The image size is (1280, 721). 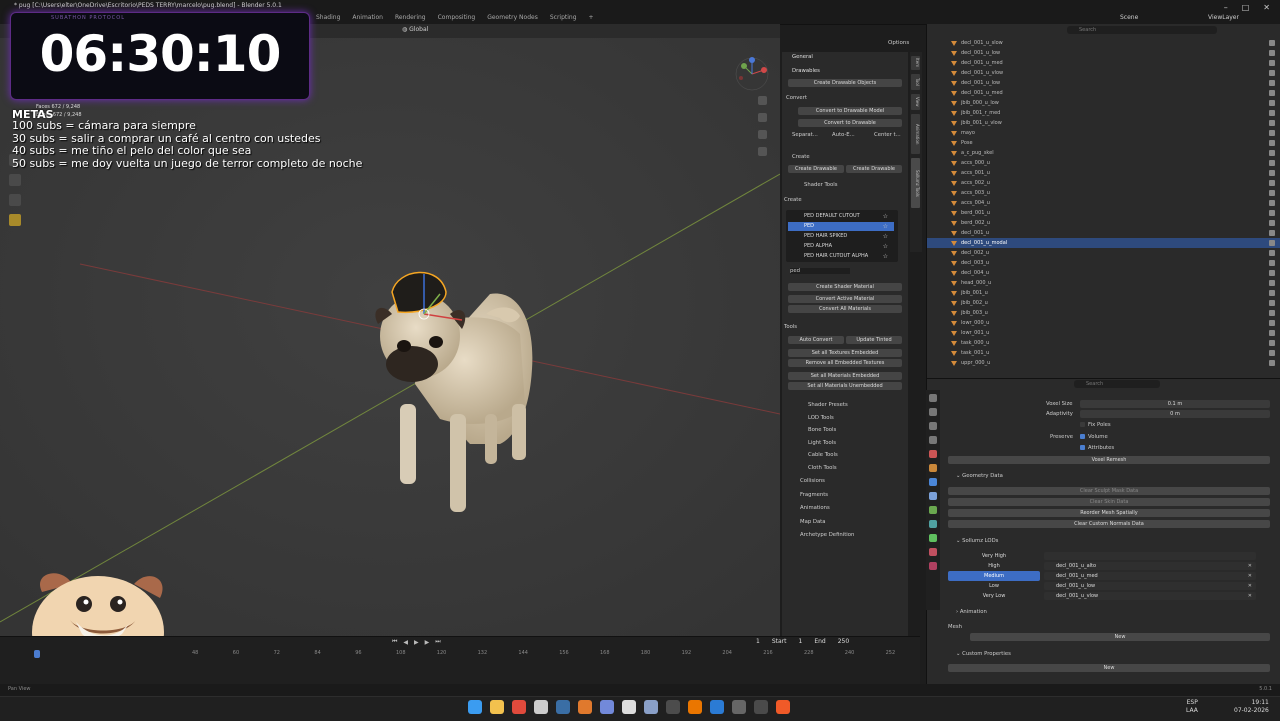 What do you see at coordinates (497, 707) in the screenshot?
I see `file-explorer-icon` at bounding box center [497, 707].